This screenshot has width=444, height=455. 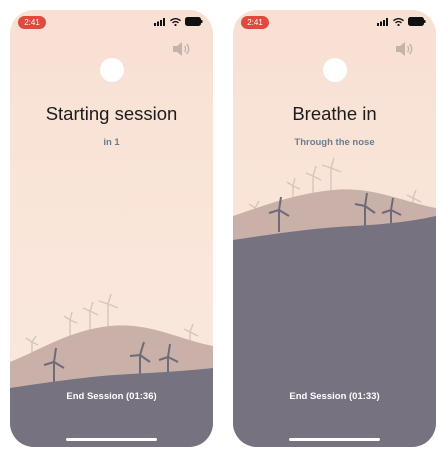 I want to click on end-session-button: End Session (01:33), so click(x=334, y=396).